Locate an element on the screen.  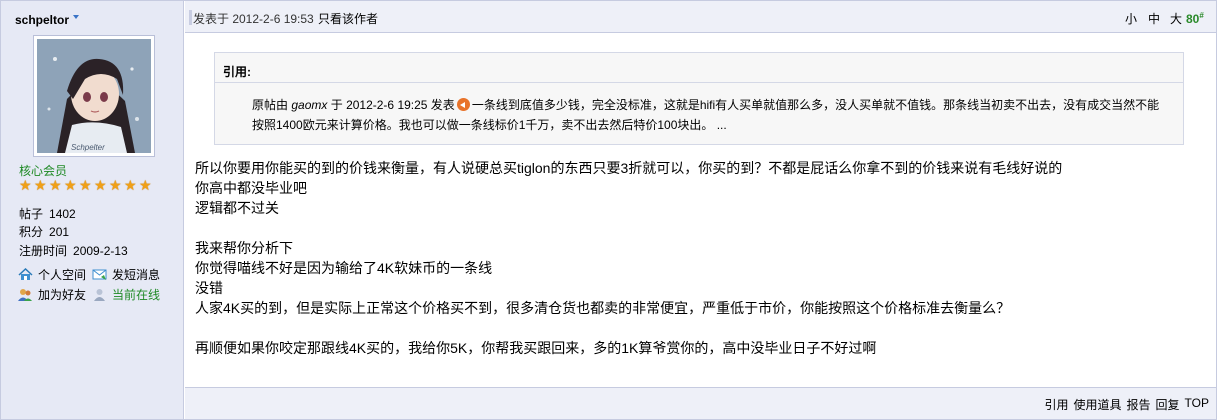
online-status: 当前在线 is located at coordinates (126, 294).